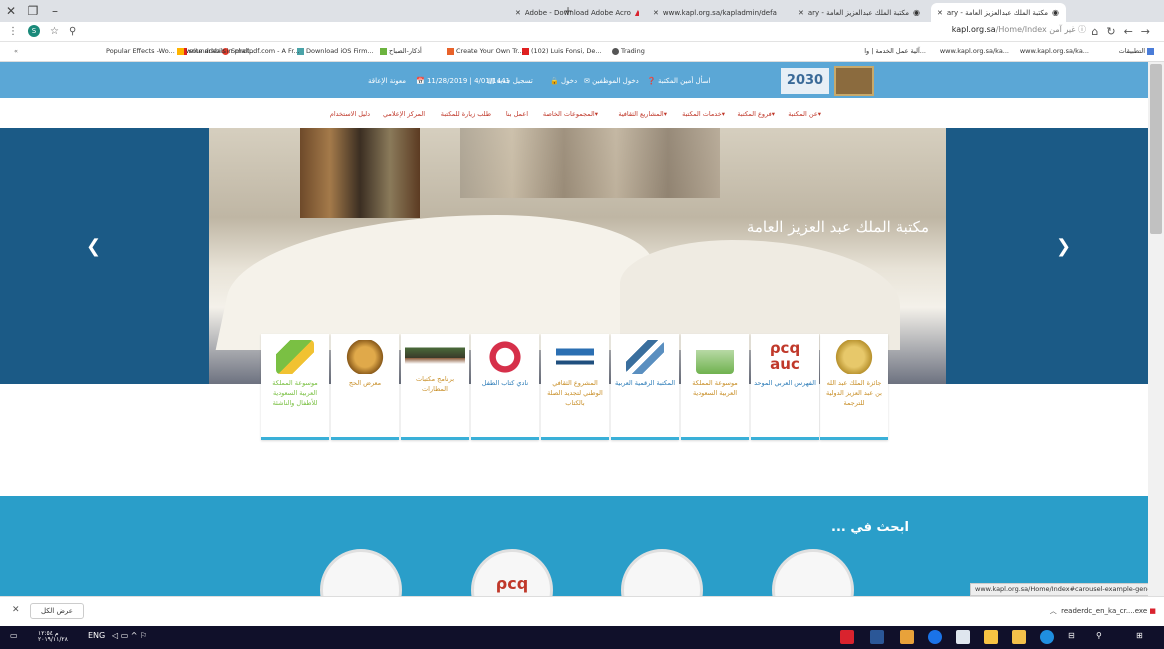 The image size is (1164, 649). Describe the element at coordinates (1156, 149) in the screenshot. I see `scrollbar-thumb` at that location.